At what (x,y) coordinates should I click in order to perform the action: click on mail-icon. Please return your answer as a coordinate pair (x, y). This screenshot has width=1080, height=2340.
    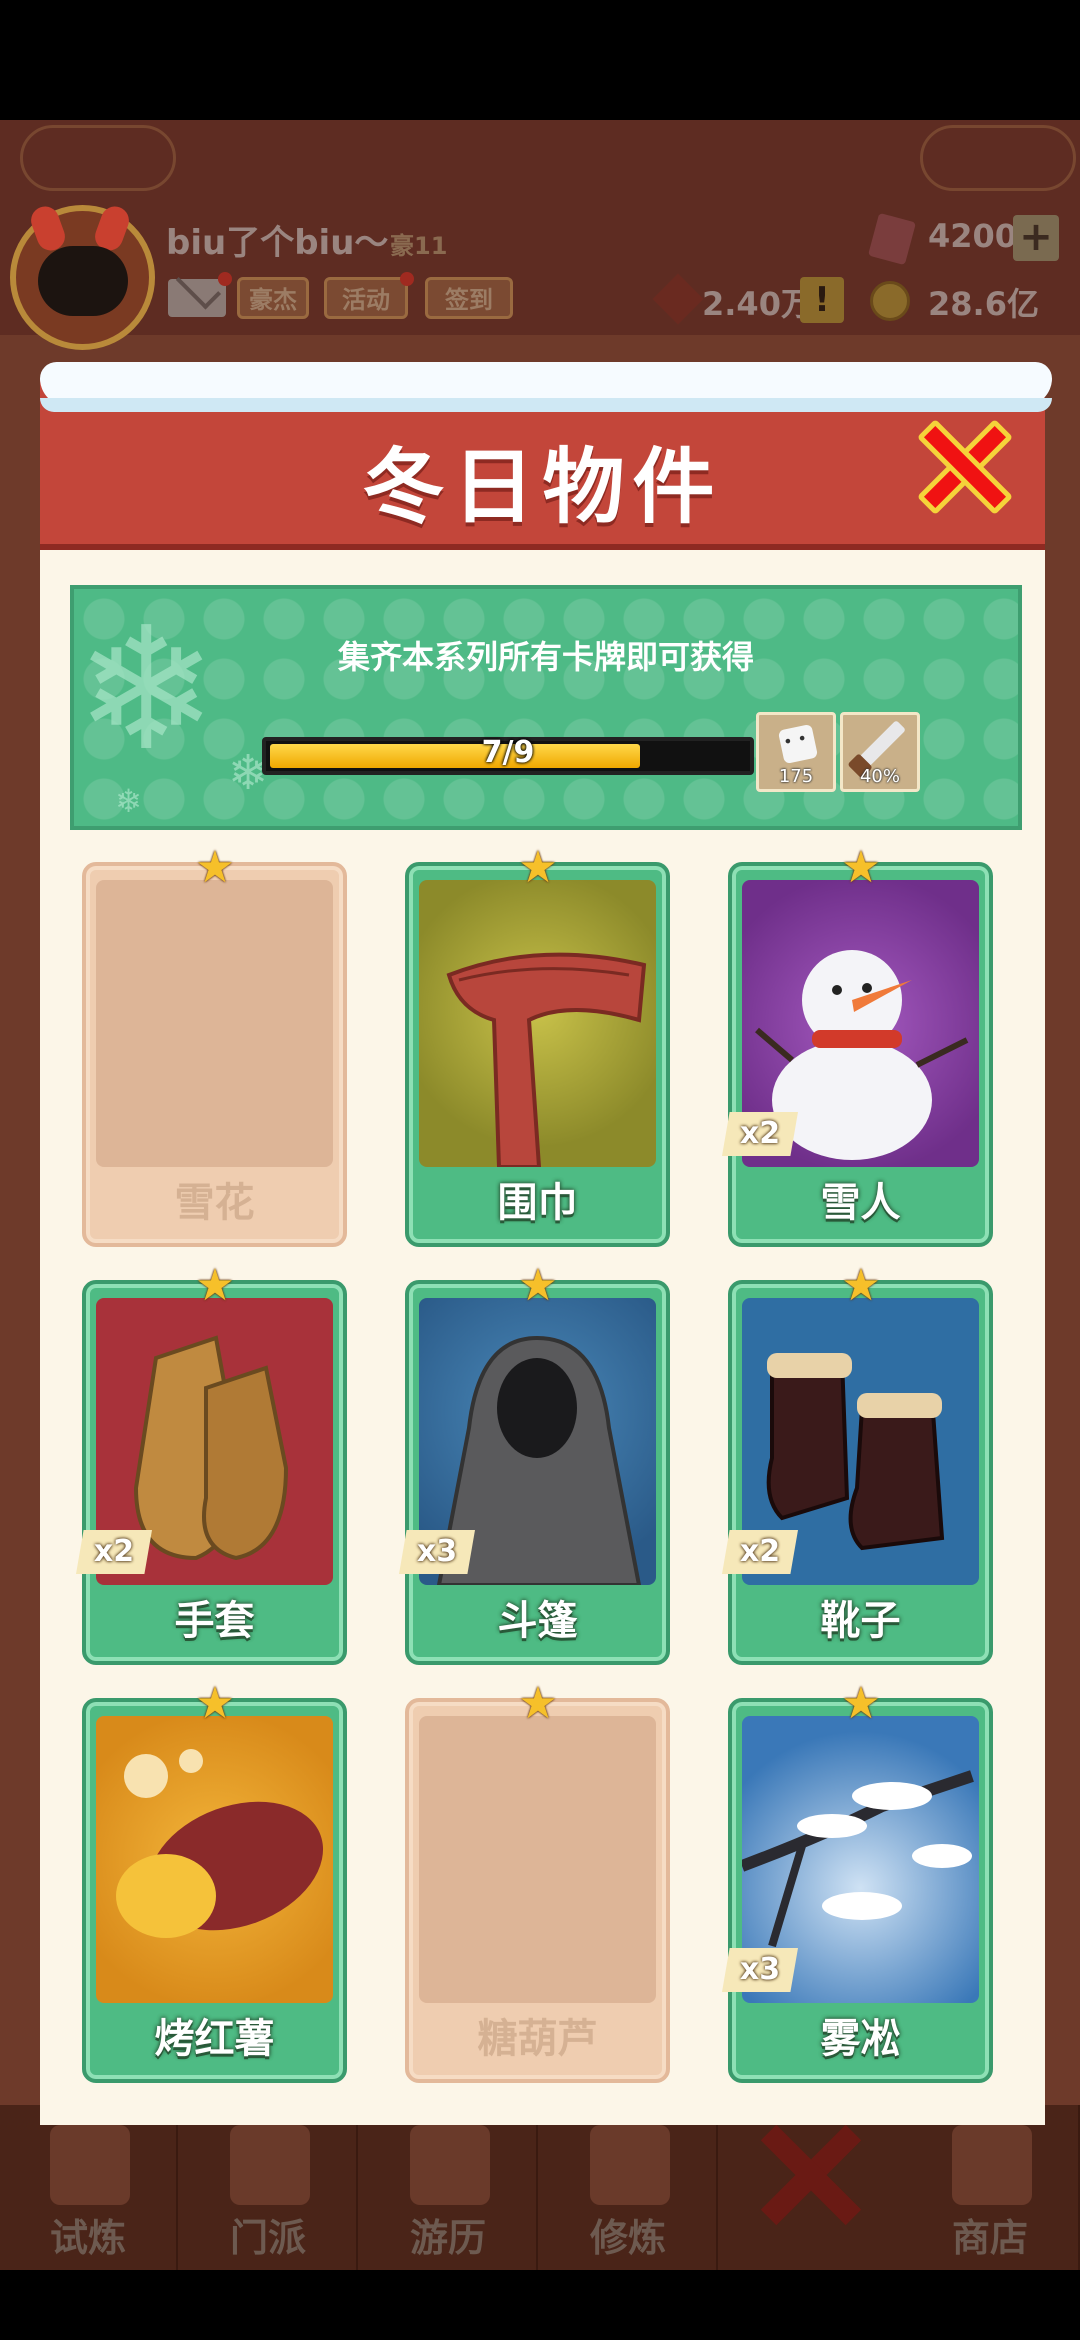
    Looking at the image, I should click on (197, 298).